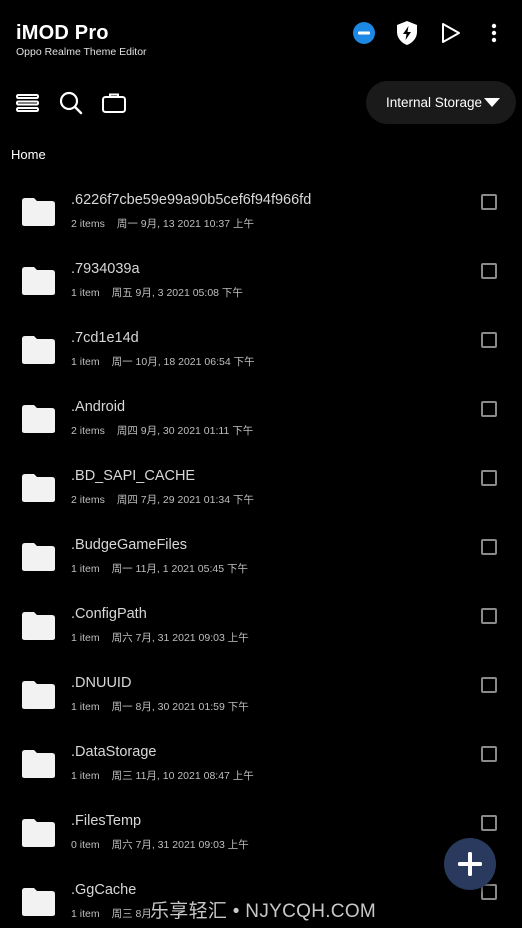  What do you see at coordinates (179, 569) in the screenshot?
I see `modified-date: 周一 11月, 1 2021 05:45 下午` at bounding box center [179, 569].